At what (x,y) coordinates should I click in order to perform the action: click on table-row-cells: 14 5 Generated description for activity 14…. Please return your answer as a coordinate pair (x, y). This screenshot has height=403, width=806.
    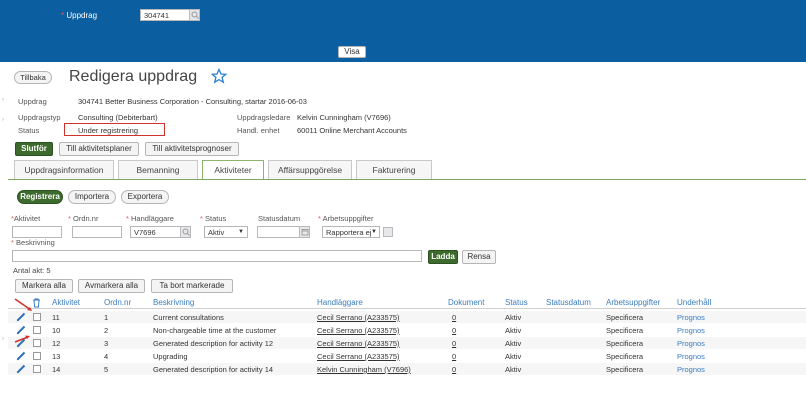
    Looking at the image, I should click on (403, 370).